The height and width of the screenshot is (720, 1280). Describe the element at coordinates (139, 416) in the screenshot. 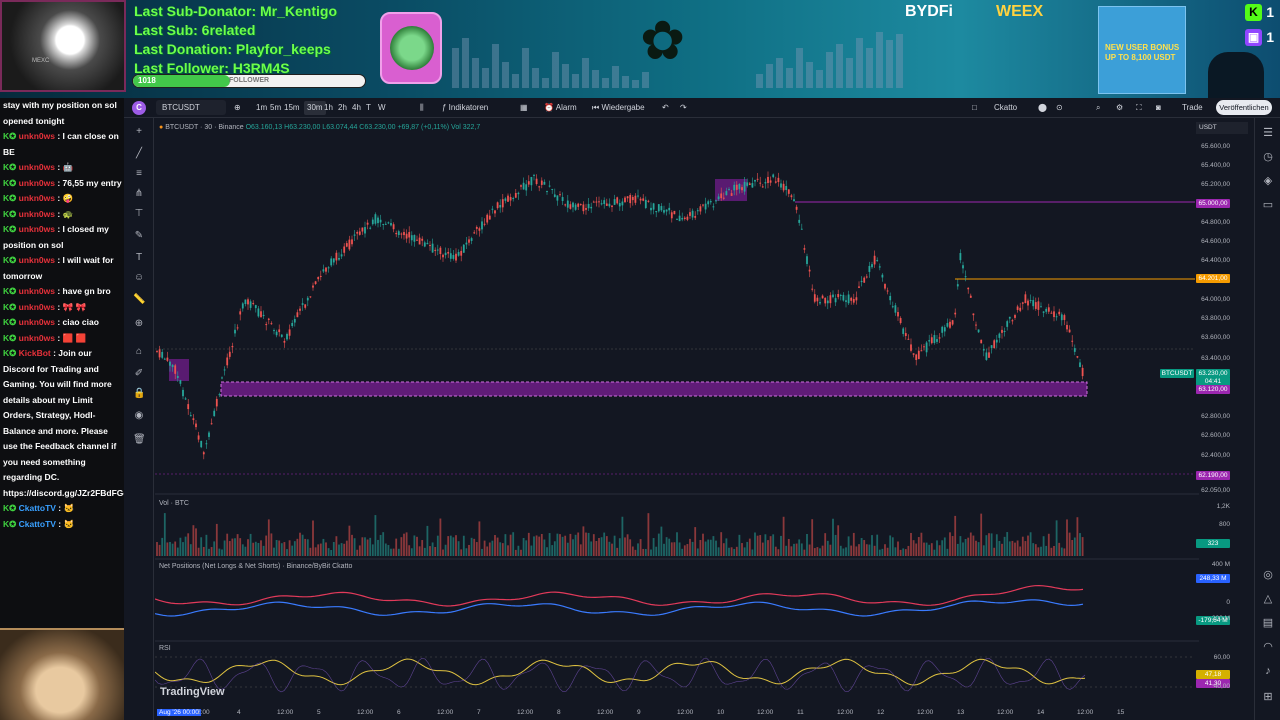

I see `eye-icon: ◉` at that location.